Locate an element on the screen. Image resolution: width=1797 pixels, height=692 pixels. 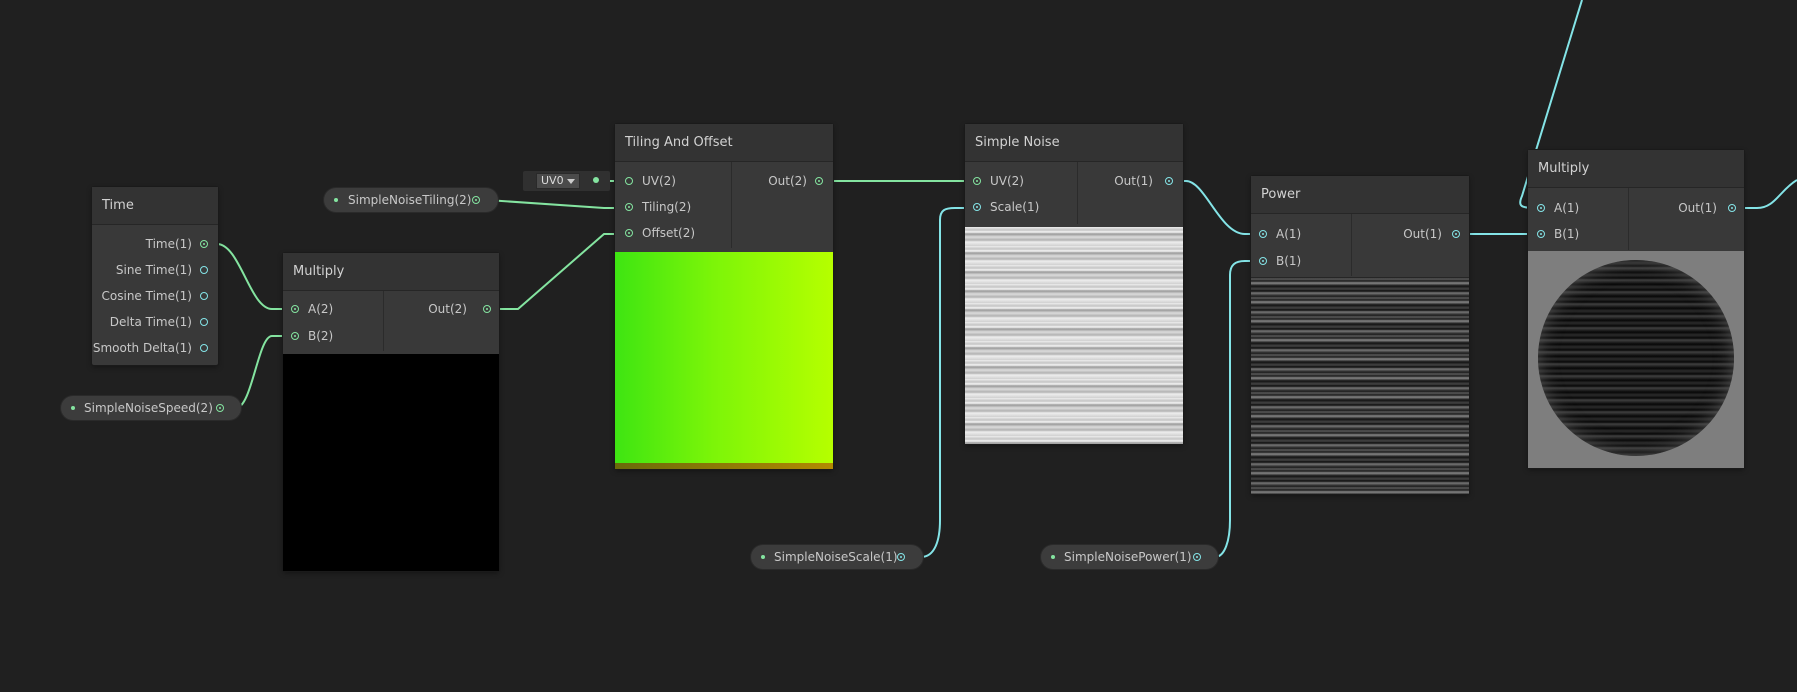
node-title: Time is located at coordinates (155, 206).